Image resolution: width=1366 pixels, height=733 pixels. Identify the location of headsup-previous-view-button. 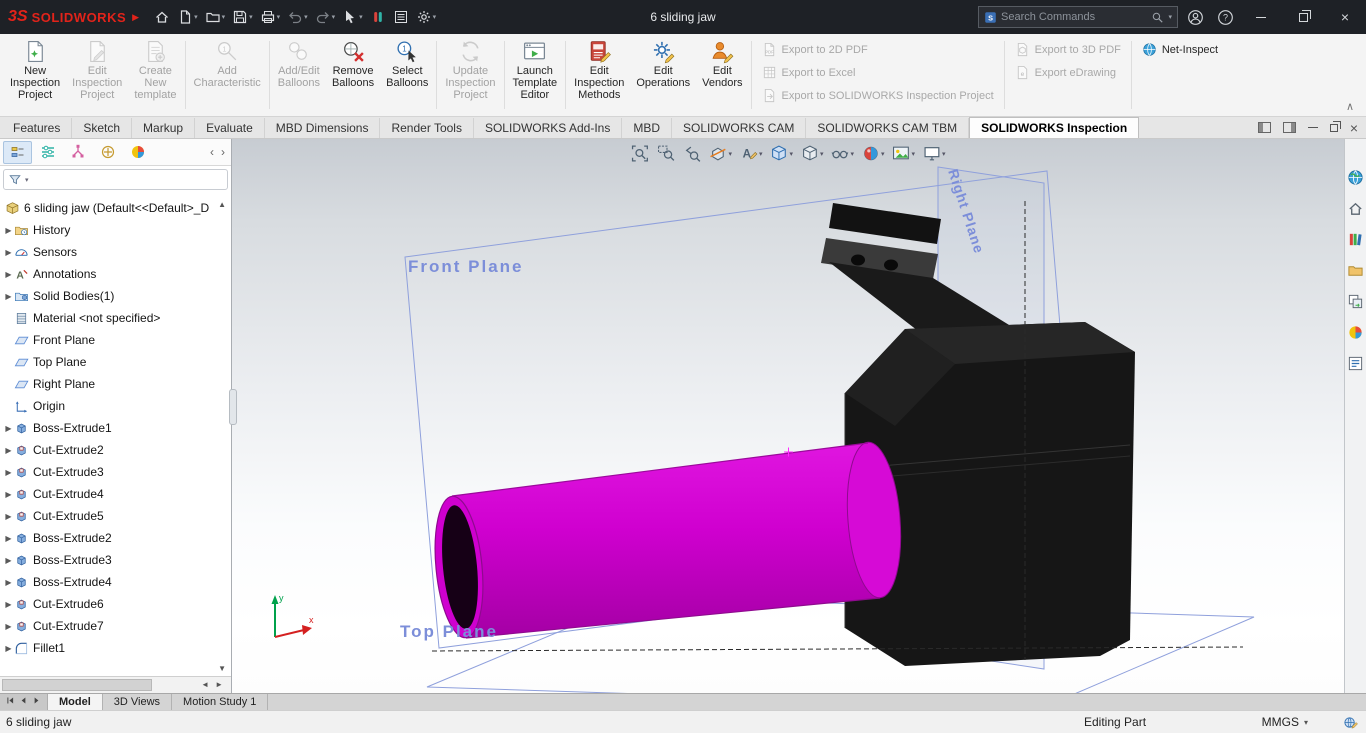
(691, 153).